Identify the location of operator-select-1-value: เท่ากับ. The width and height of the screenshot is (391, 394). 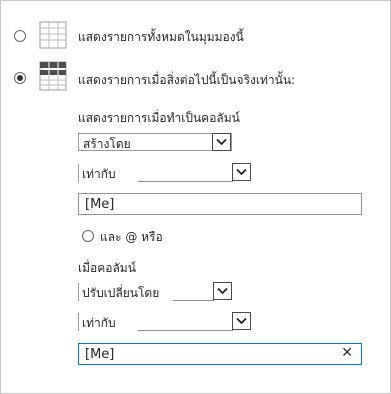
(99, 174).